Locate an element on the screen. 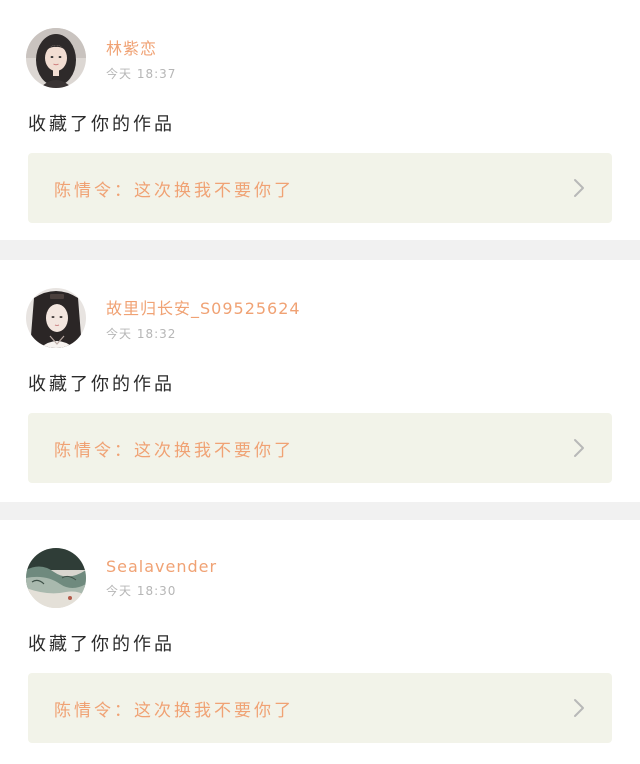  notification-header: Sealavender 今天 18:30 is located at coordinates (121, 578).